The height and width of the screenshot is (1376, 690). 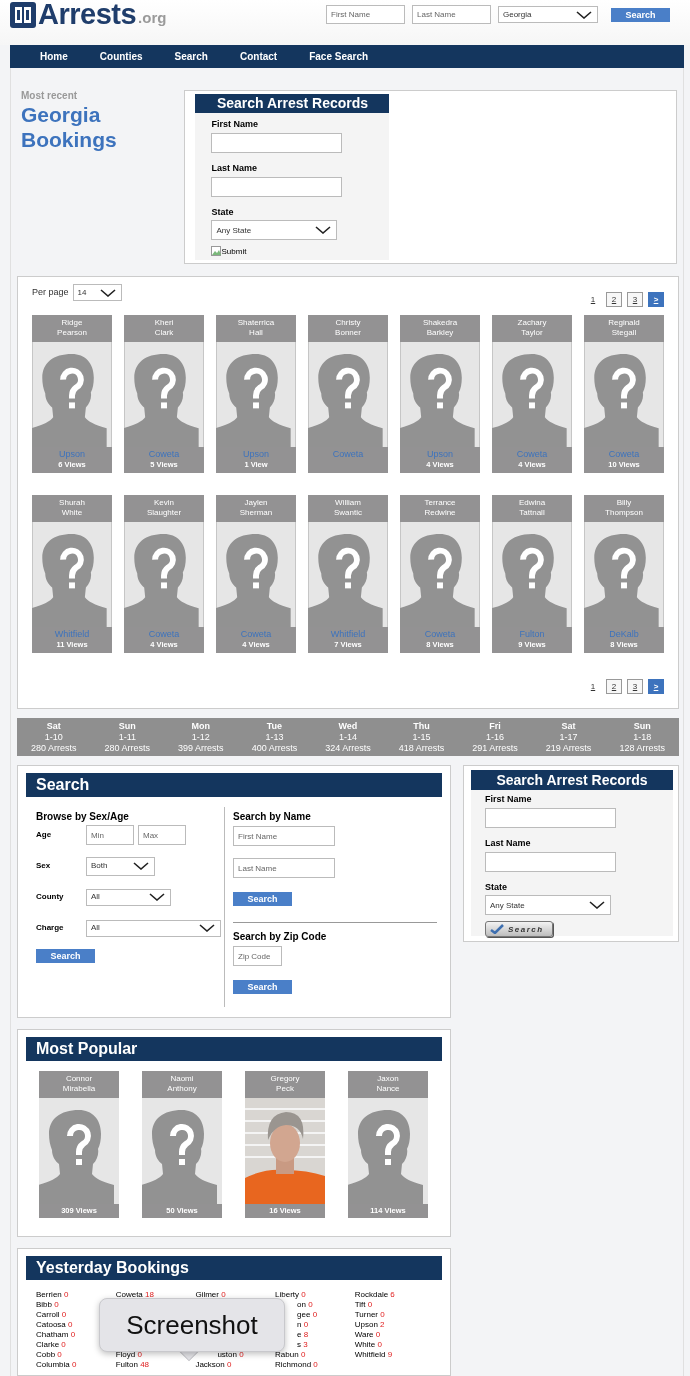 What do you see at coordinates (257, 956) in the screenshot?
I see `zip-code-field: Zip Code` at bounding box center [257, 956].